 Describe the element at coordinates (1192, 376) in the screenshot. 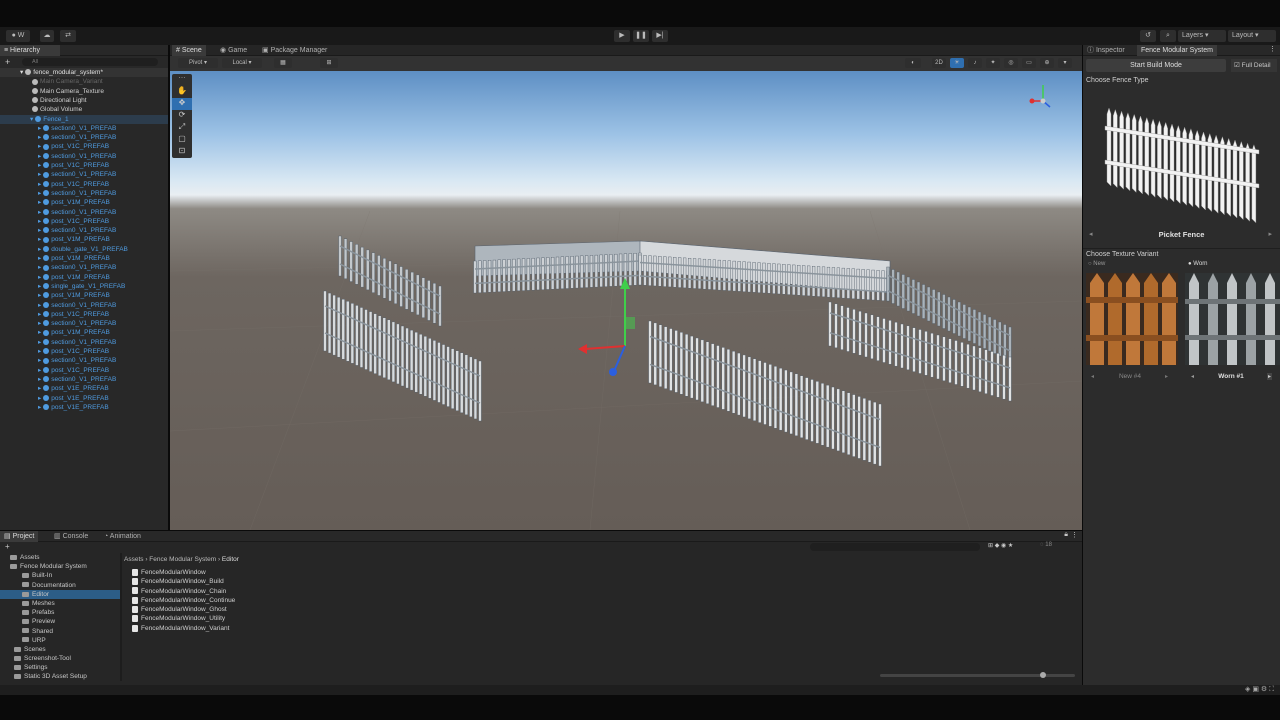

I see `prev-worn-button: ◂` at that location.